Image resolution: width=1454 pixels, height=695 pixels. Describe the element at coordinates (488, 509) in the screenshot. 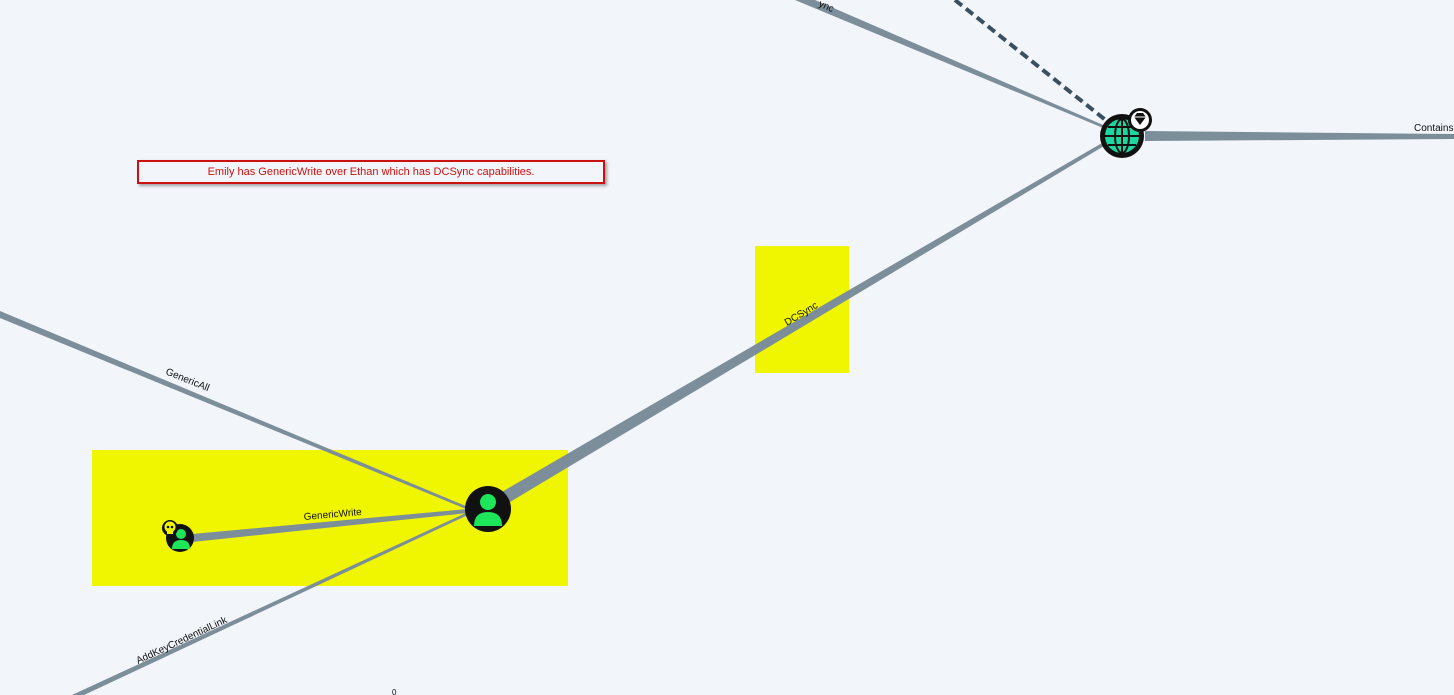

I see `user-node-ethan` at that location.